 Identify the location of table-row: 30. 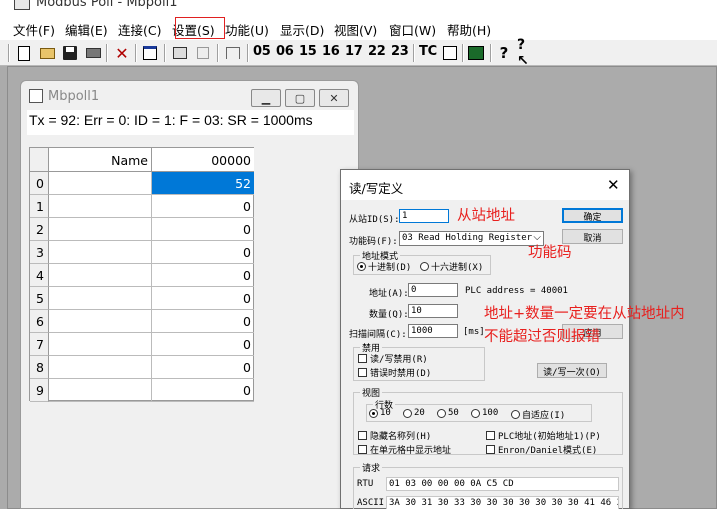
(142, 252).